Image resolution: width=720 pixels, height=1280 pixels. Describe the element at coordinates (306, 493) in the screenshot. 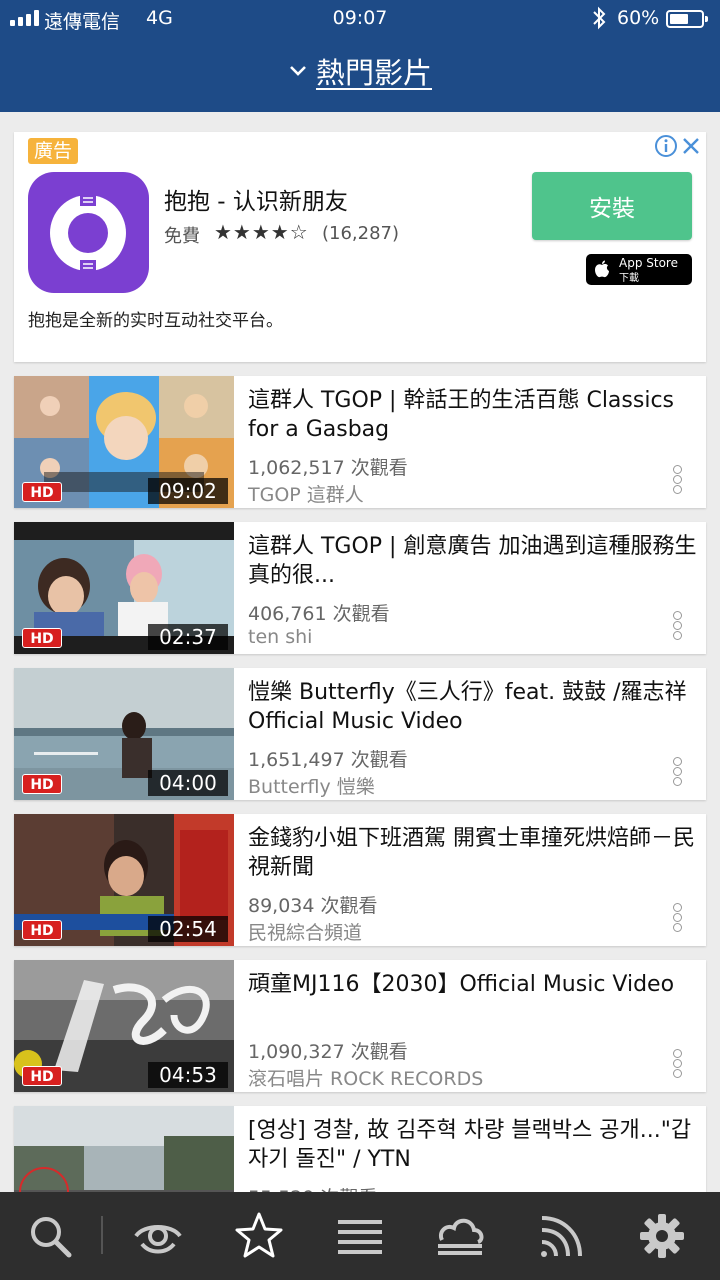

I see `video-channel: TGOP 這群人` at that location.